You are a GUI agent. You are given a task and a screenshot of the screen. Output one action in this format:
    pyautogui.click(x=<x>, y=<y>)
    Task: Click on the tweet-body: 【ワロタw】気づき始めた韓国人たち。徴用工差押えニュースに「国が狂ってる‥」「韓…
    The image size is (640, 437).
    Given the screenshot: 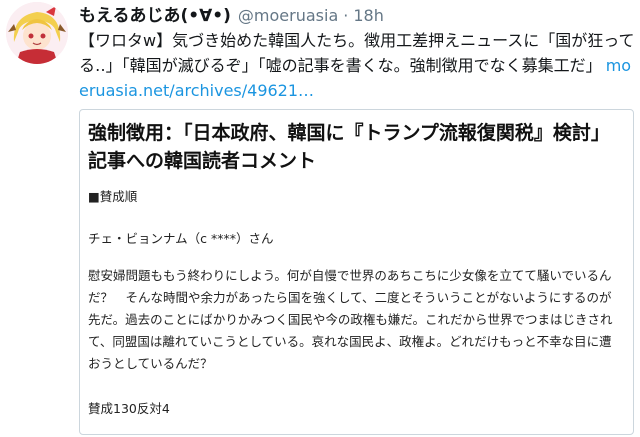 What is the action you would take?
    pyautogui.click(x=357, y=53)
    